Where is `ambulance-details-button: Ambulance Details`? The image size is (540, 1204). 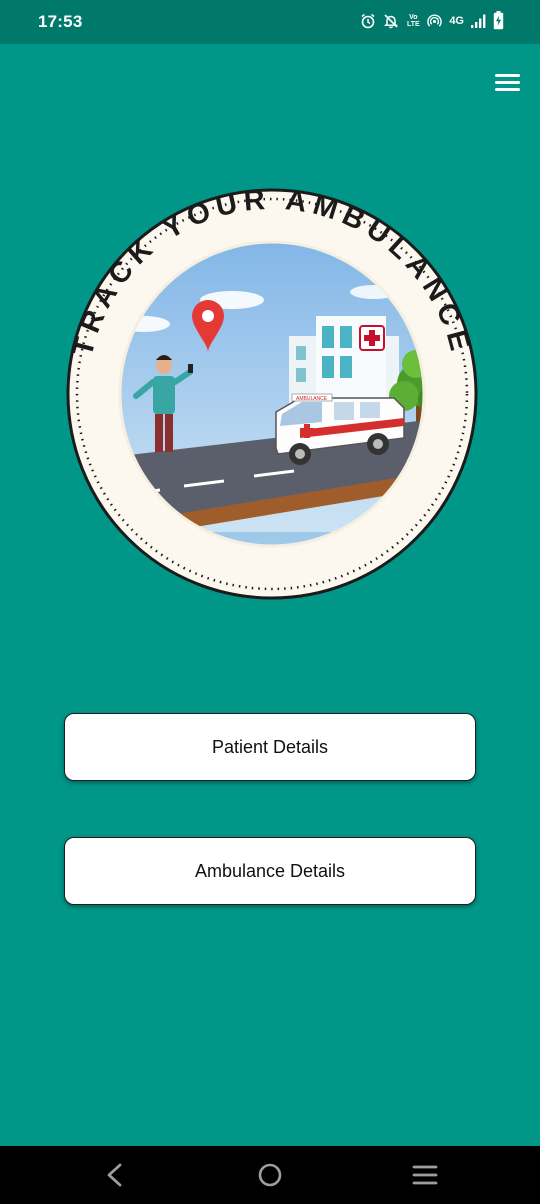 ambulance-details-button: Ambulance Details is located at coordinates (270, 871).